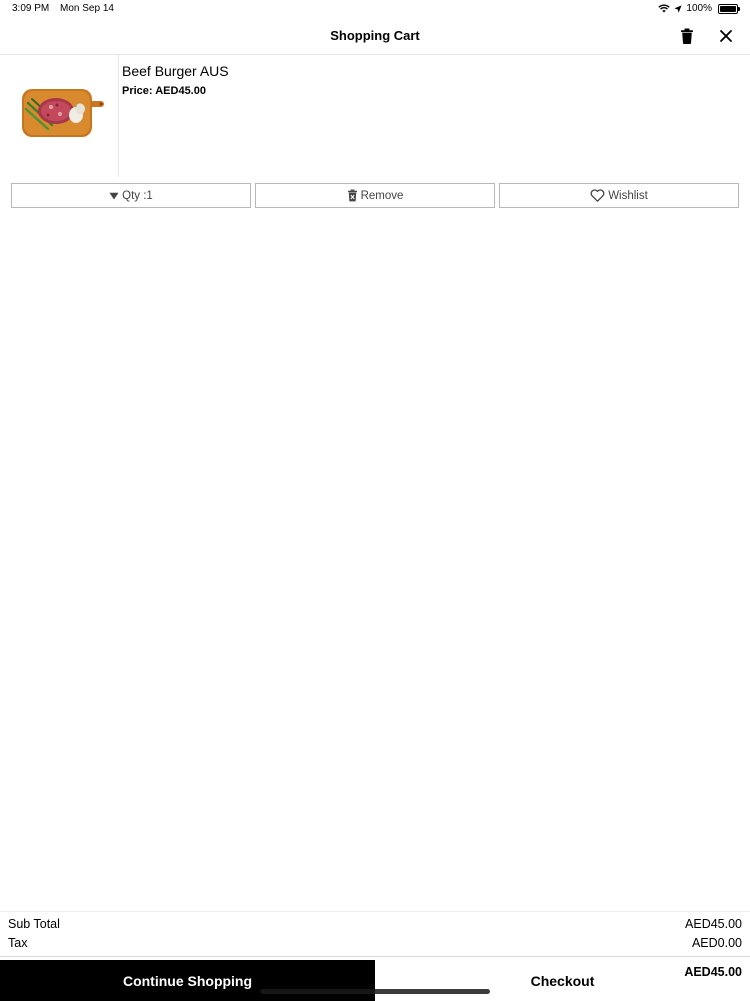 This screenshot has height=1001, width=750. I want to click on battery-percent: 100%, so click(699, 8).